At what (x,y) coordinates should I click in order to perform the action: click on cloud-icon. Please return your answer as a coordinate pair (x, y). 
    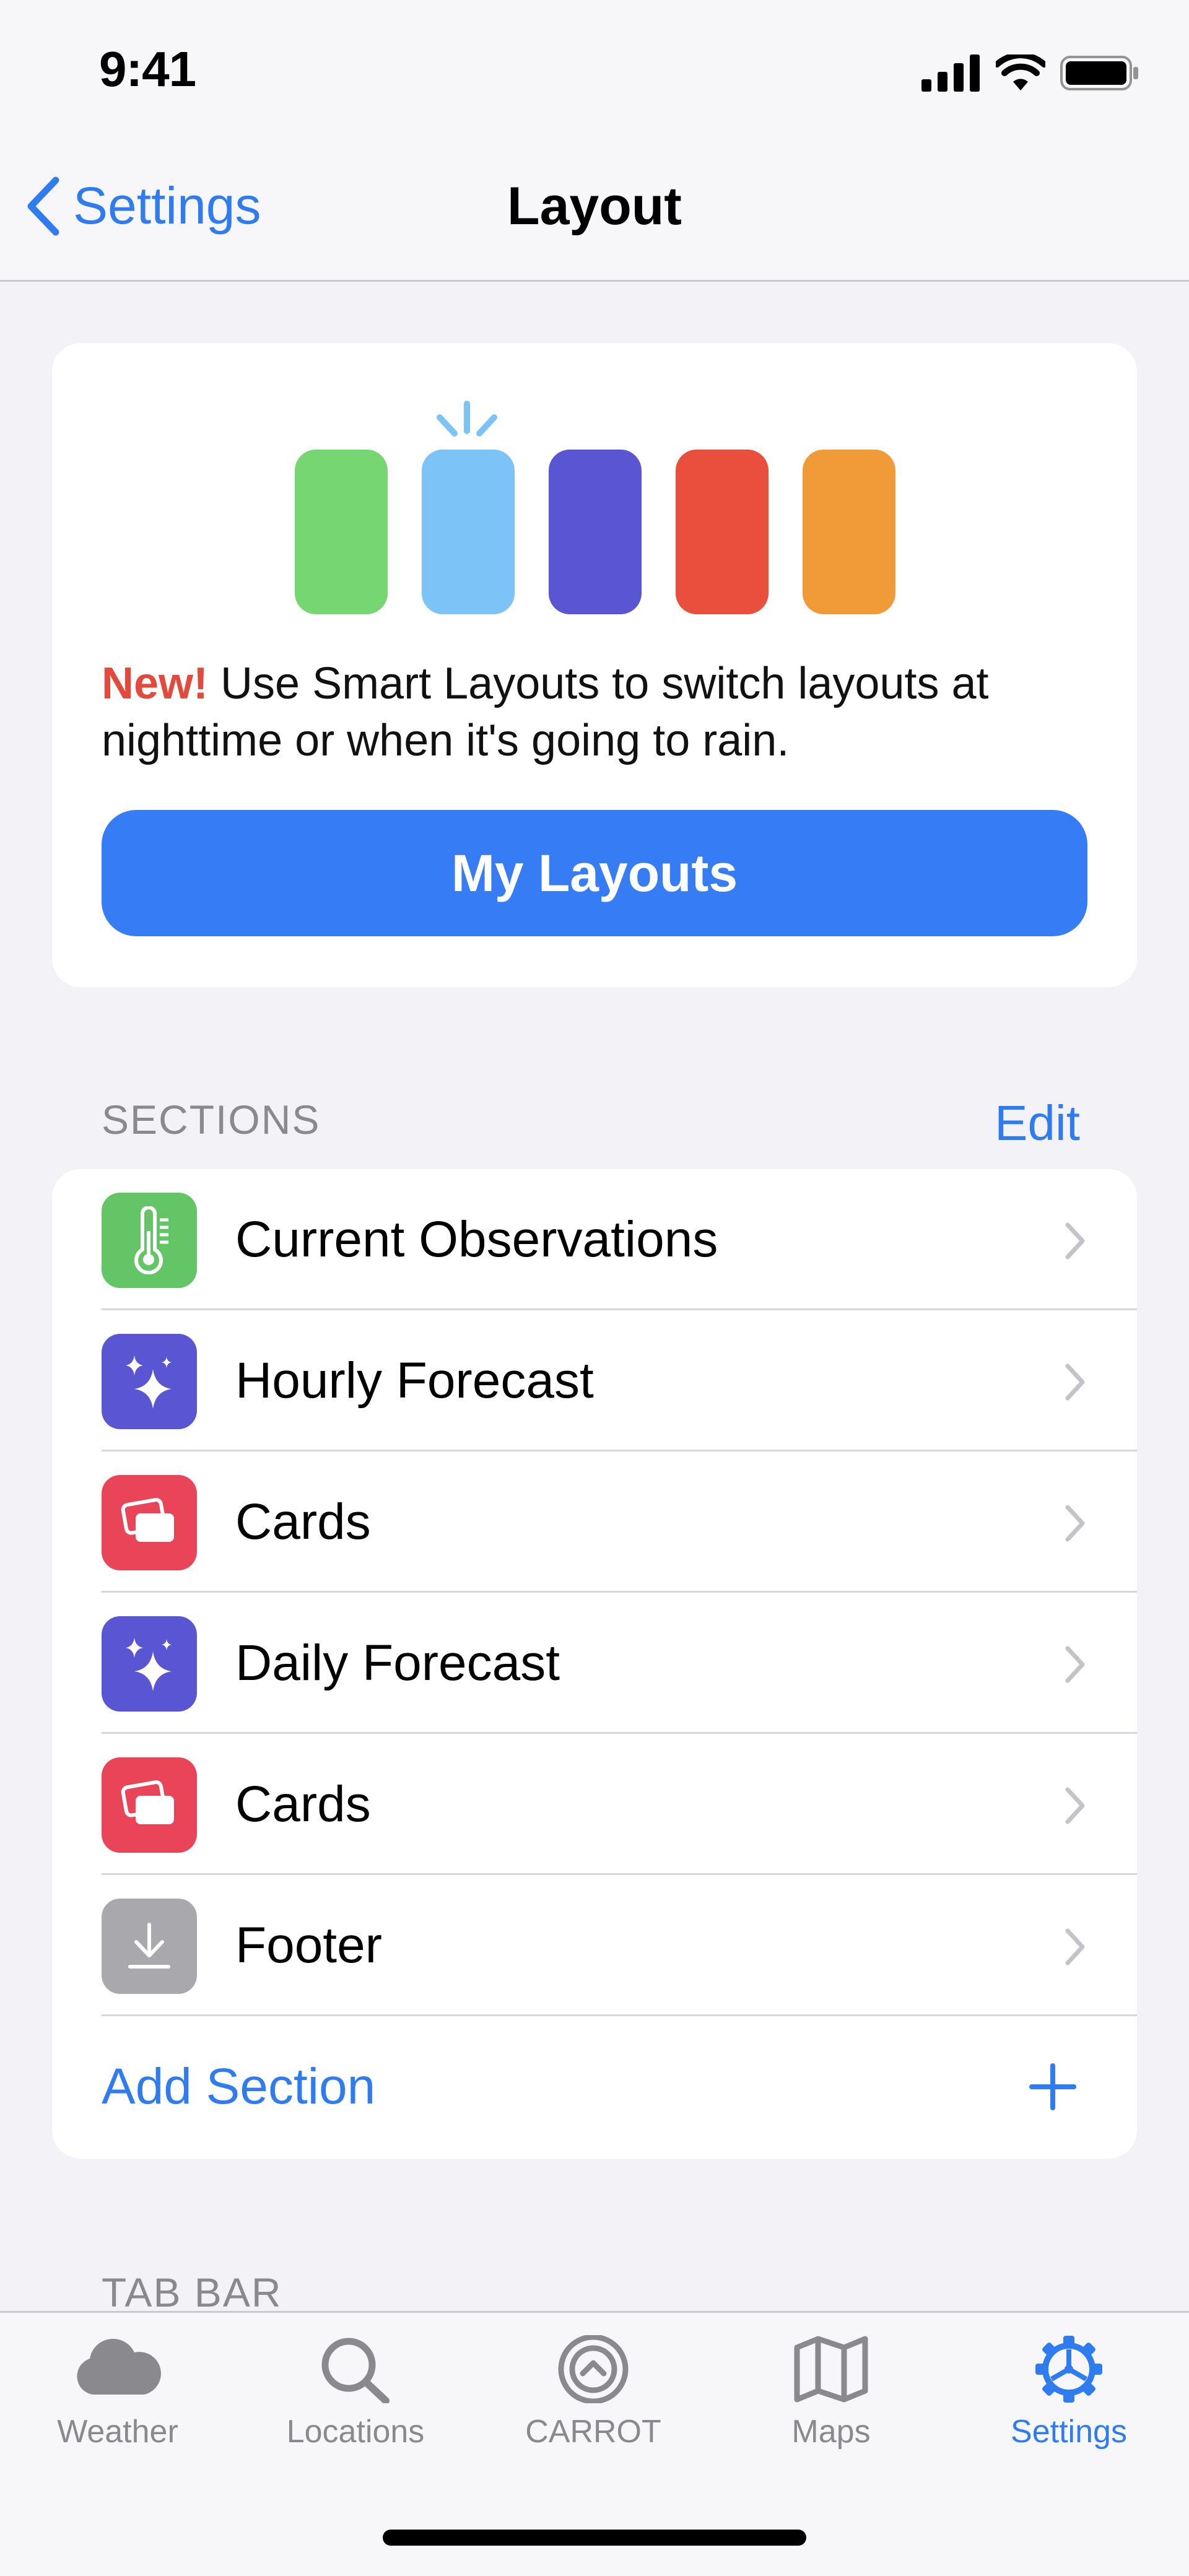
    Looking at the image, I should click on (119, 2366).